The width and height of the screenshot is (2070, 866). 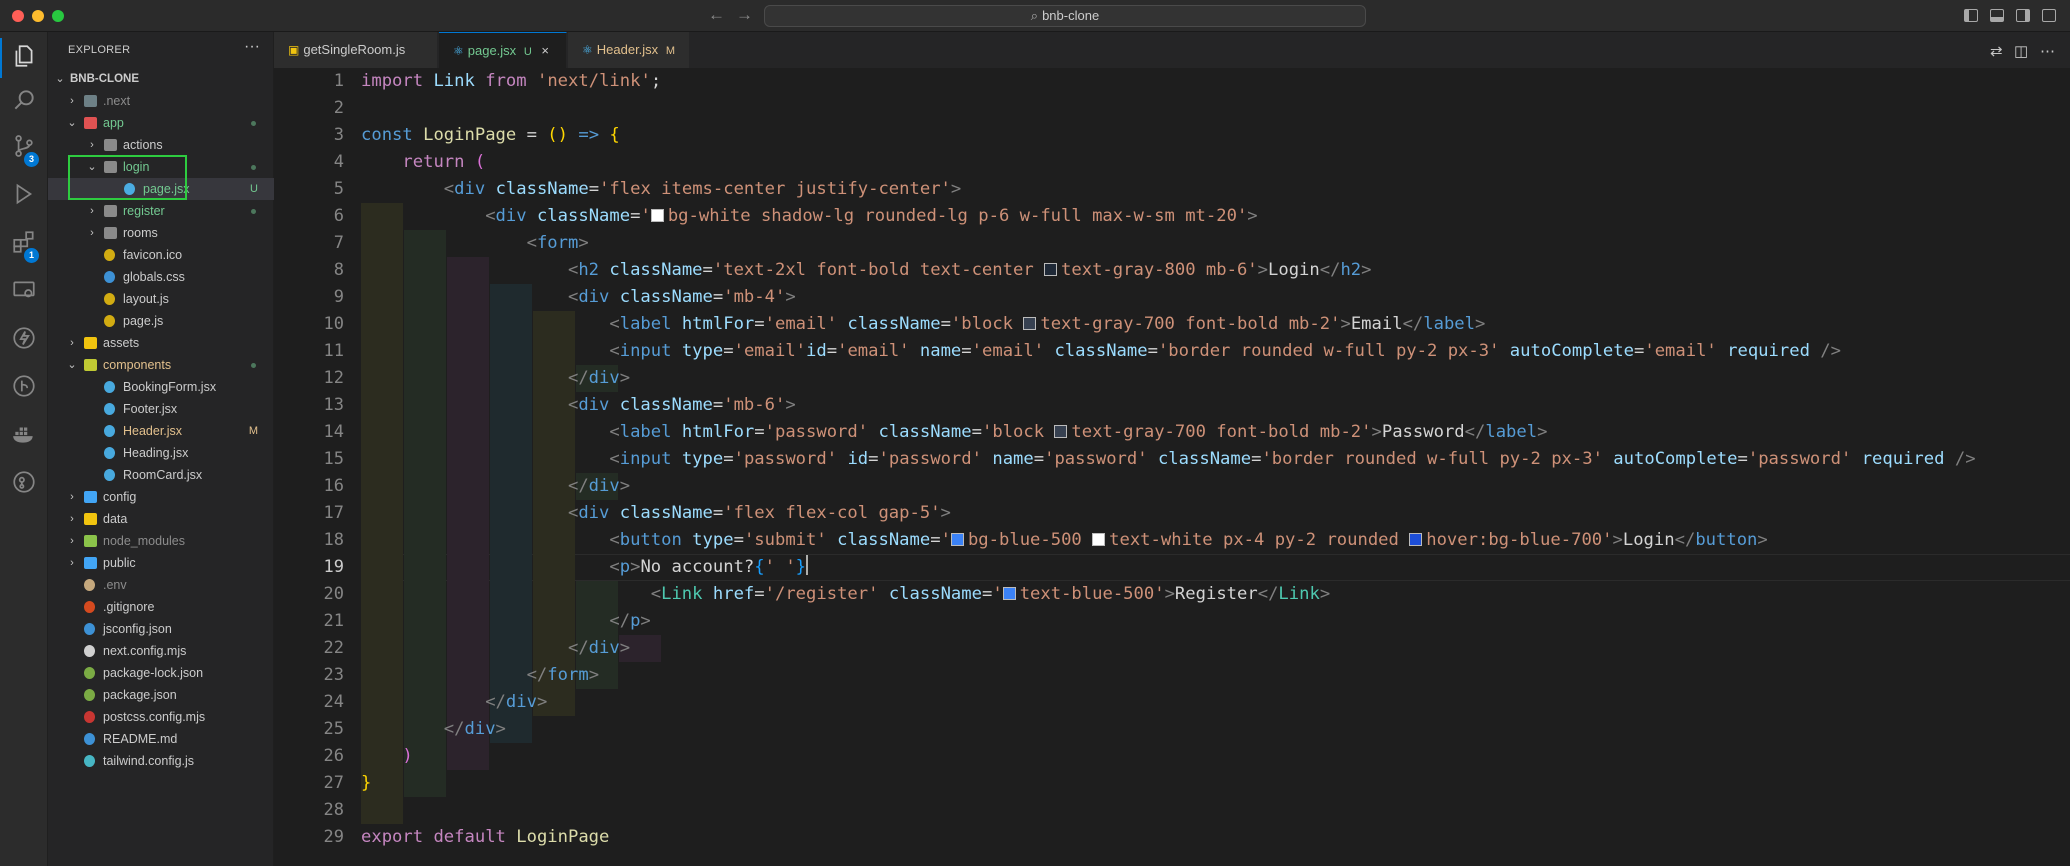 I want to click on command-center-search: ⌕ bnb-clone, so click(x=1065, y=16).